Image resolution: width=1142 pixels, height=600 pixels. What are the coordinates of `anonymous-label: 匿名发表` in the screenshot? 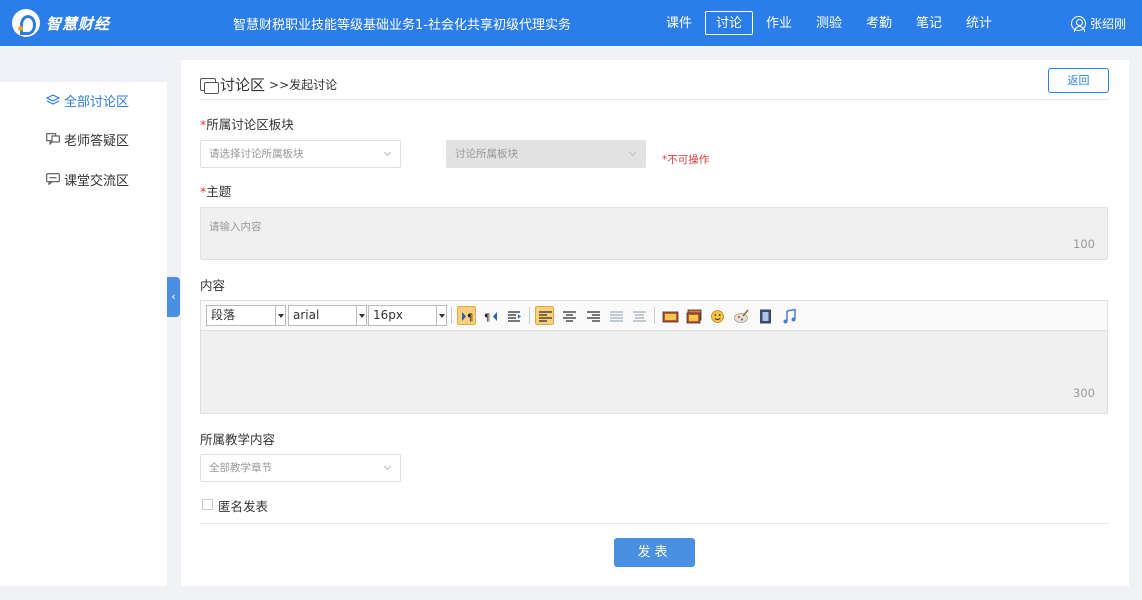 It's located at (243, 506).